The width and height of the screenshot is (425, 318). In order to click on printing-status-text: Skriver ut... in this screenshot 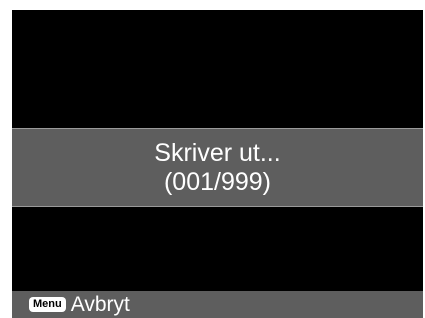, I will do `click(217, 152)`.